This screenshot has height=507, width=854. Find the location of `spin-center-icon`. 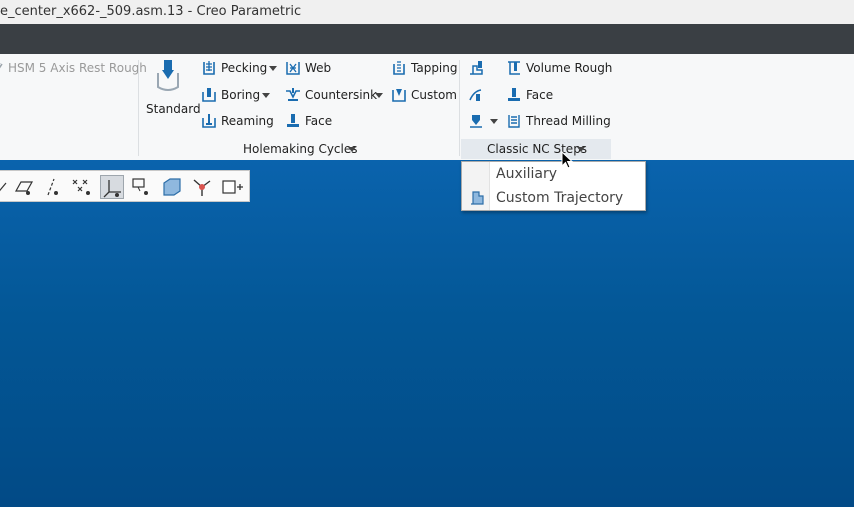

spin-center-icon is located at coordinates (202, 187).